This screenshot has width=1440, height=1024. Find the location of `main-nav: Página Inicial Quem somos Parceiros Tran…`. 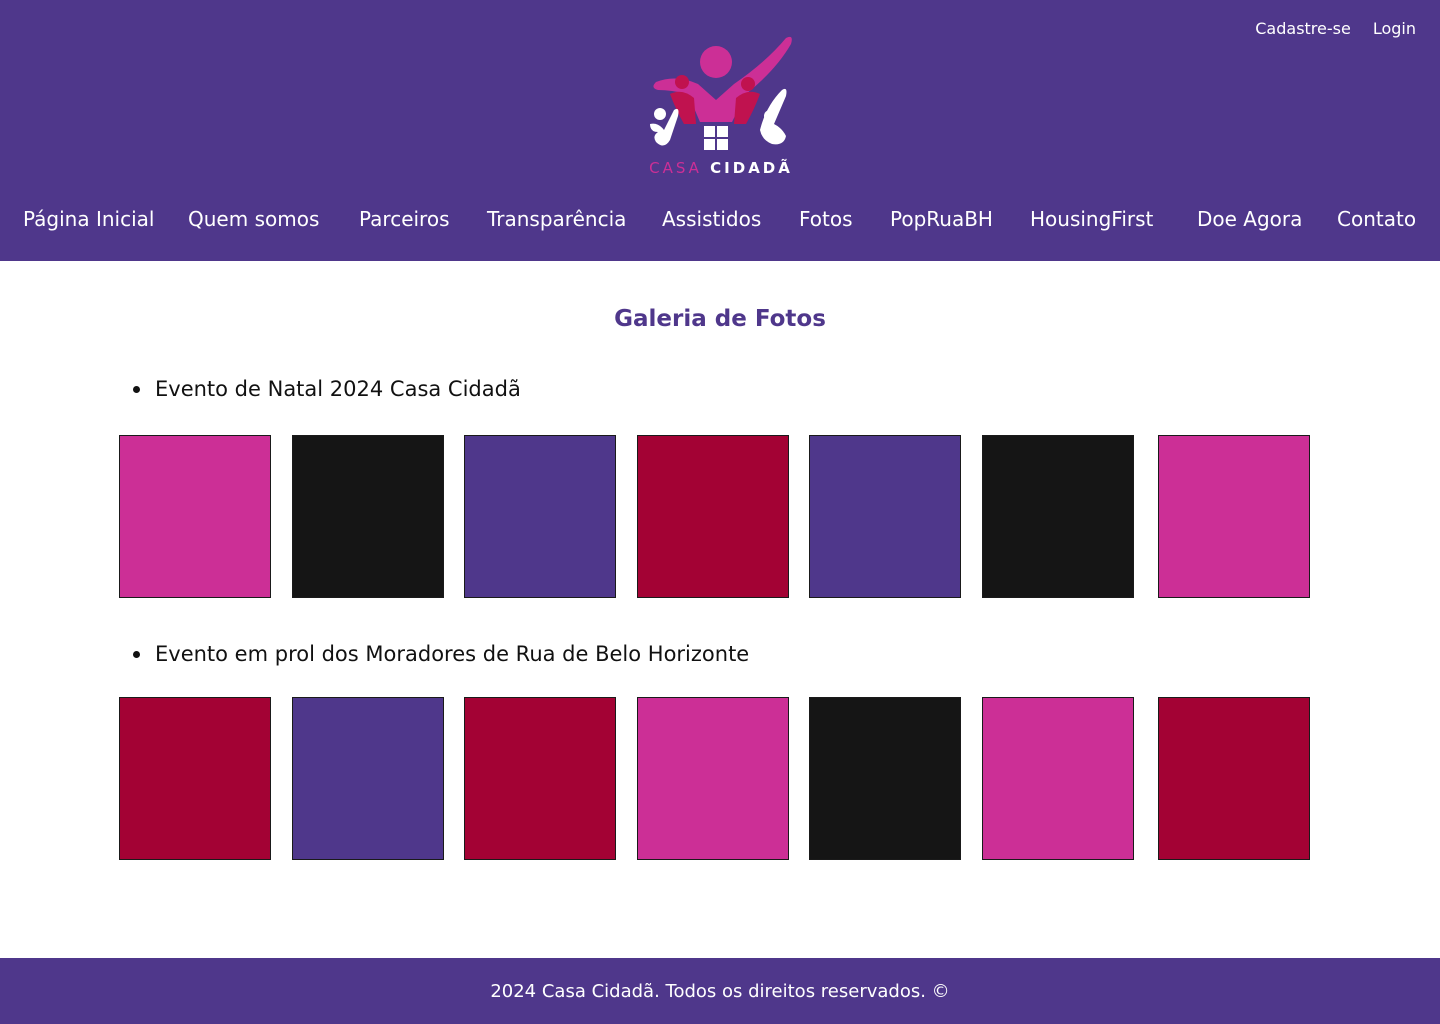

main-nav: Página Inicial Quem somos Parceiros Tran… is located at coordinates (720, 222).